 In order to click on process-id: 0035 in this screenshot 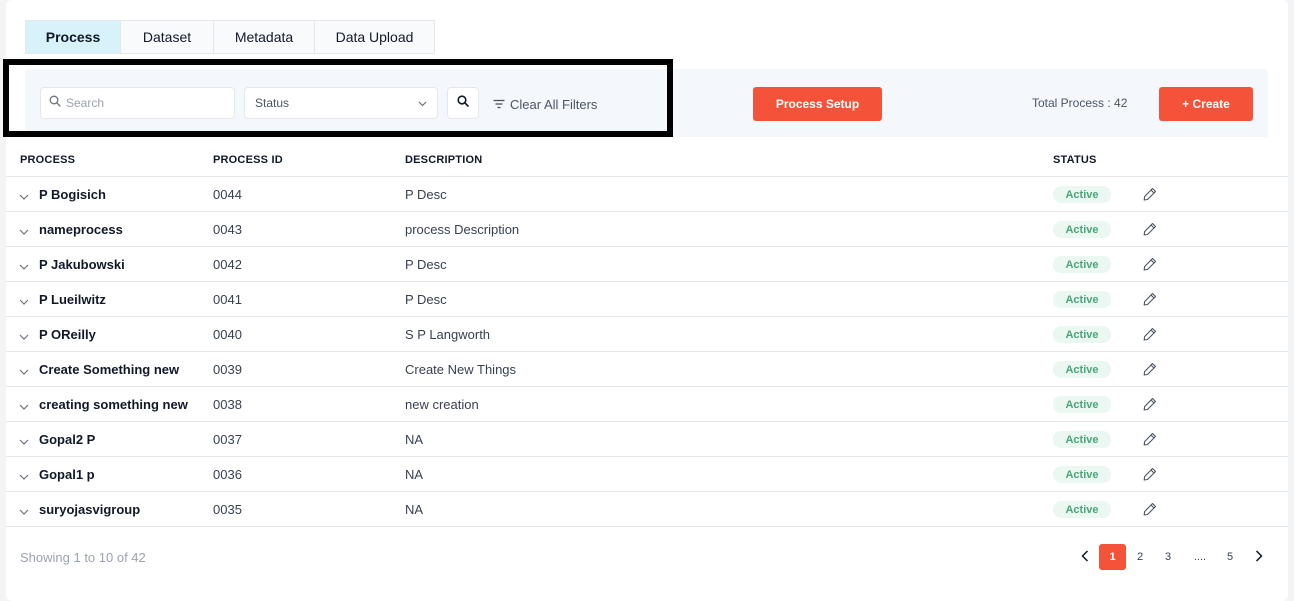, I will do `click(227, 509)`.